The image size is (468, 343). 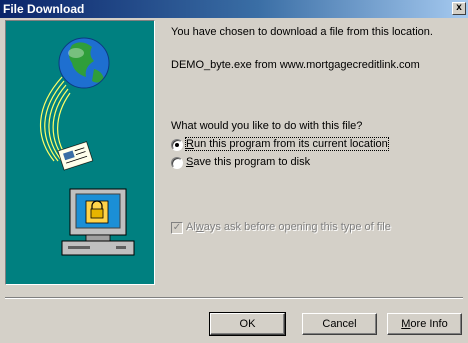 I want to click on radio-selected-dot, so click(x=177, y=145).